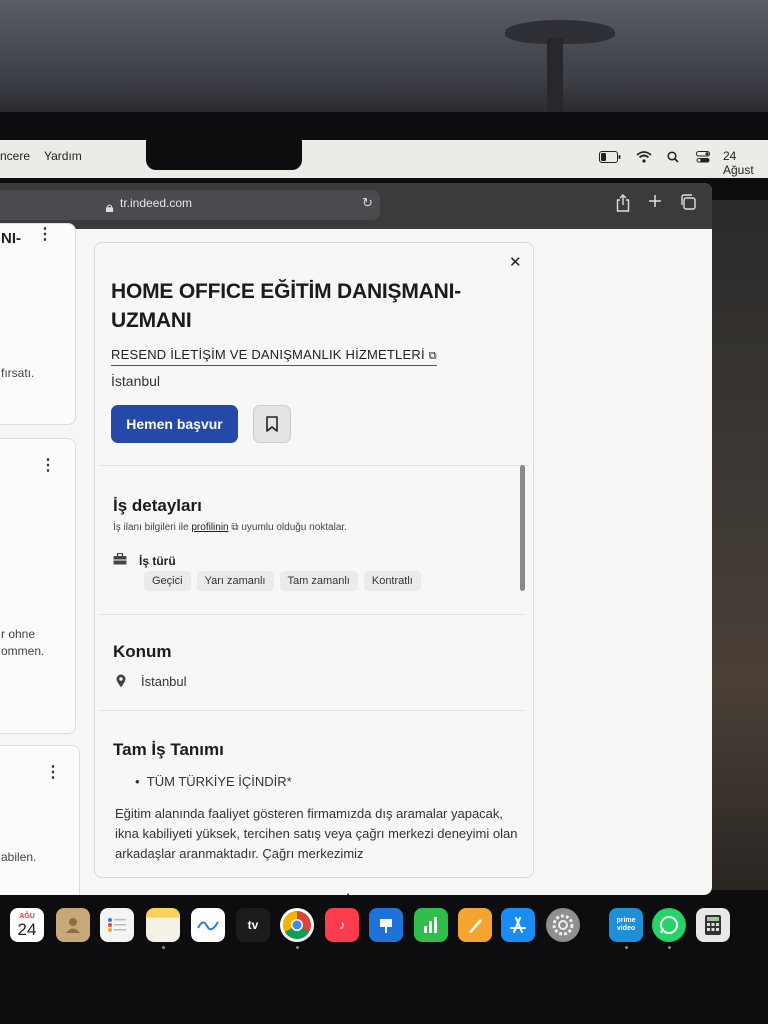 This screenshot has height=1024, width=768. I want to click on job-card-snippet: fırsatı., so click(18, 373).